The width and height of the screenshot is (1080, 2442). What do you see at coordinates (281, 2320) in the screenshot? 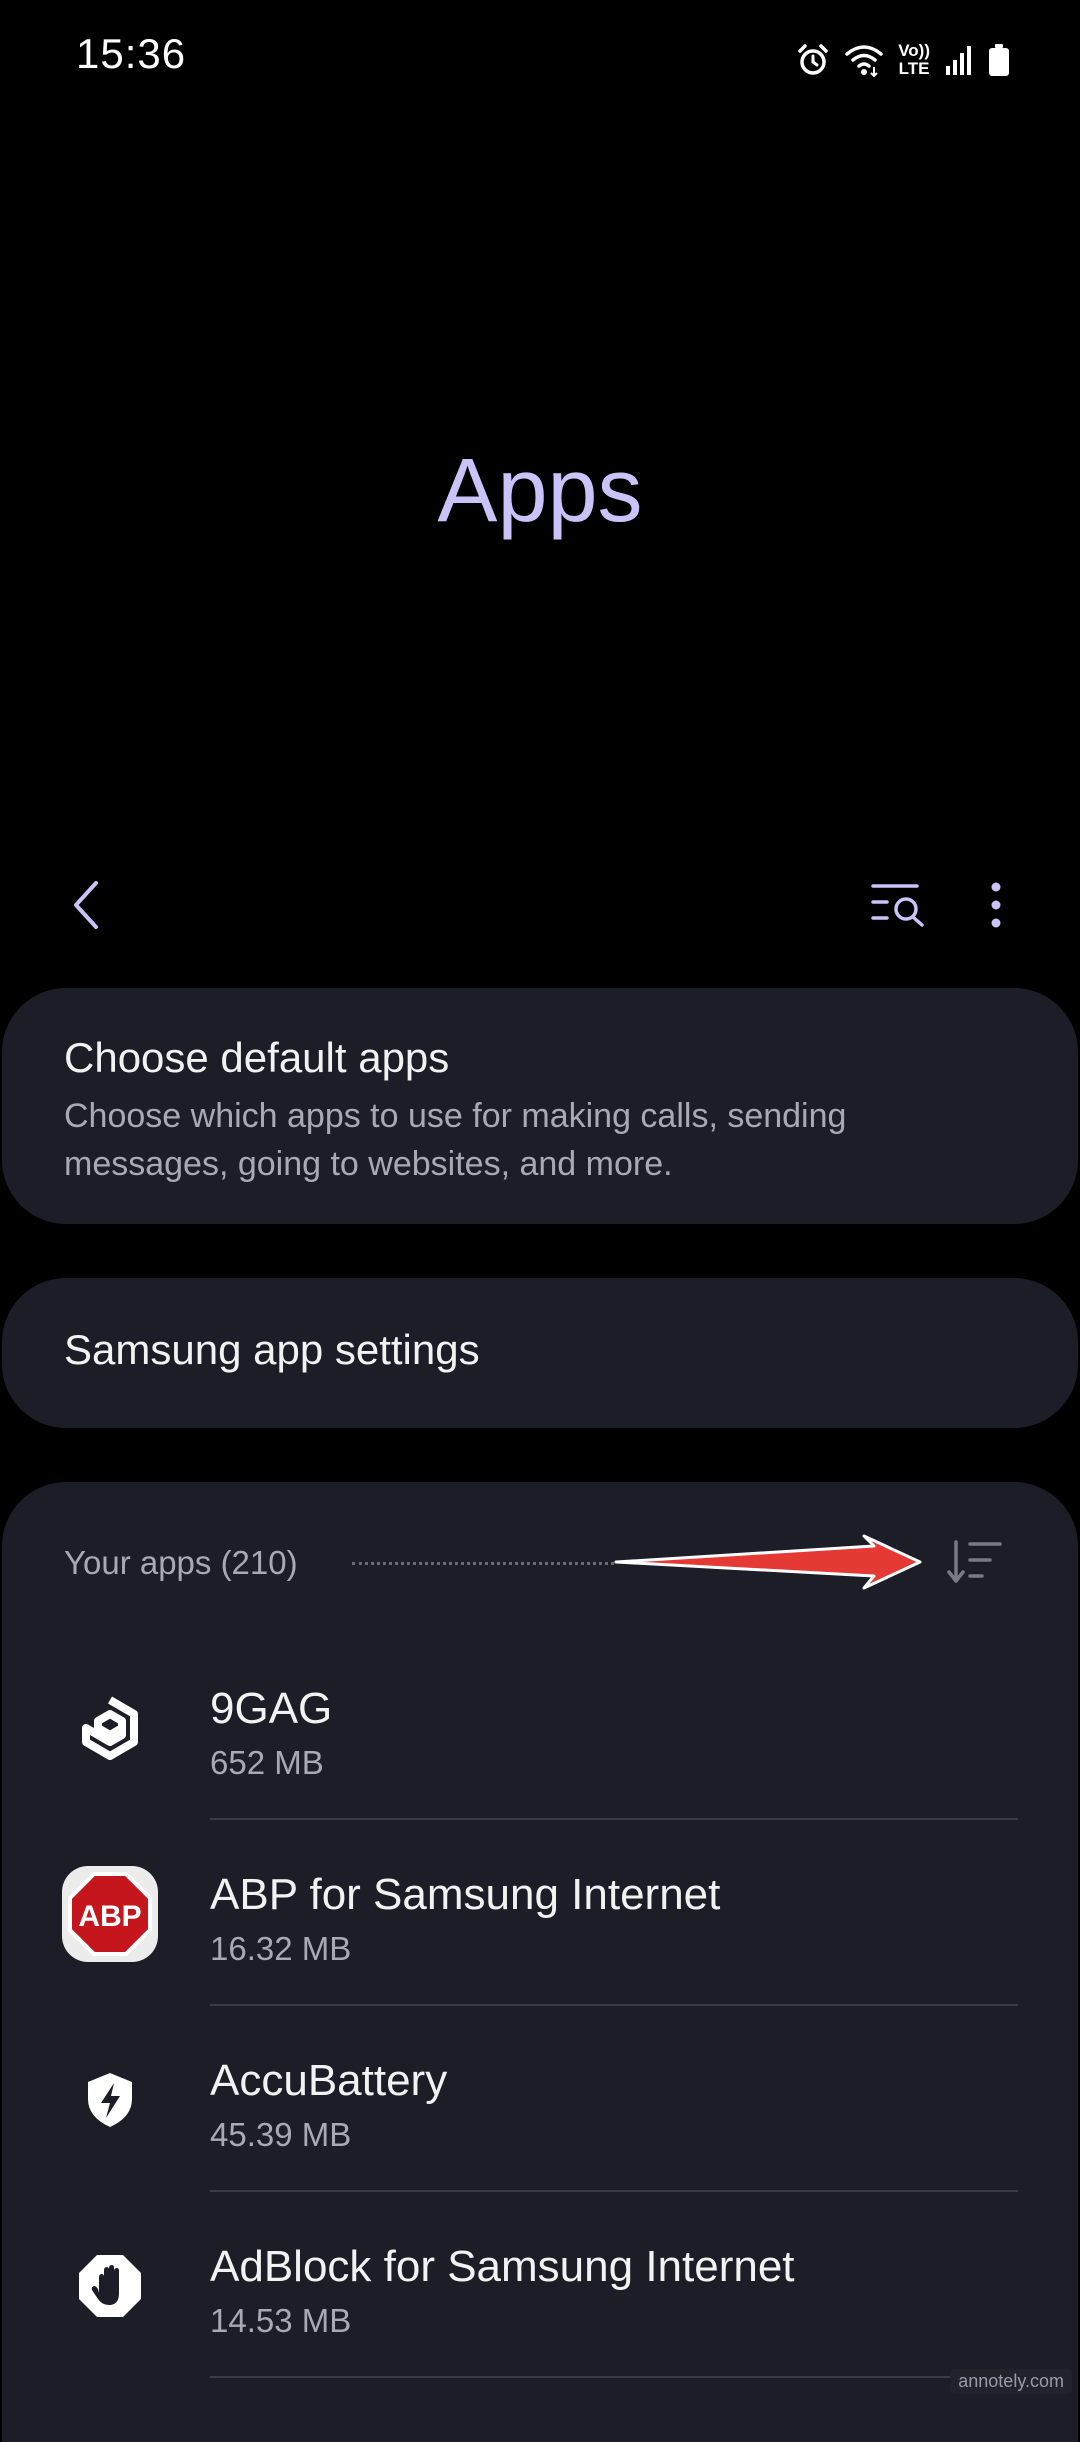
I see `app-size: 14.53 MB` at bounding box center [281, 2320].